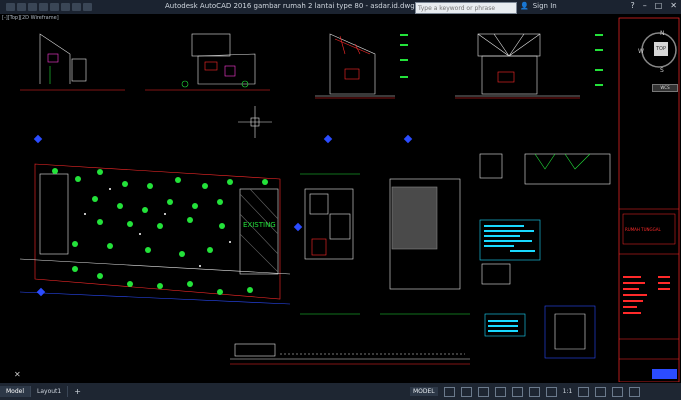 Image resolution: width=681 pixels, height=400 pixels. I want to click on close-icon: ✕, so click(673, 5).